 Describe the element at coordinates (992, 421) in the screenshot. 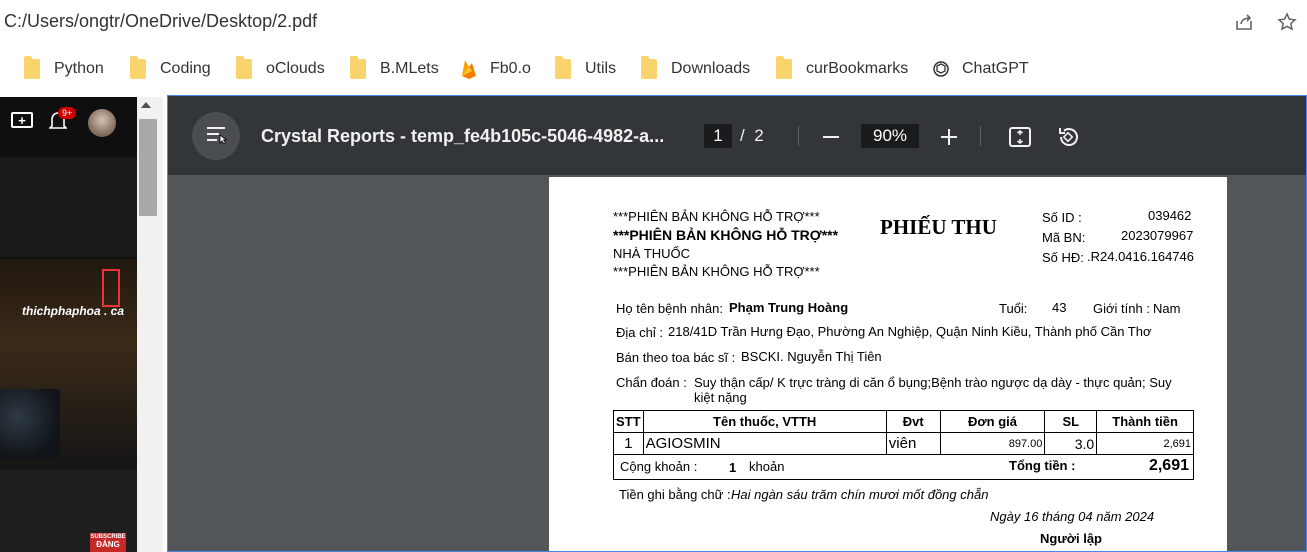

I see `col-header: Đơn giá` at that location.